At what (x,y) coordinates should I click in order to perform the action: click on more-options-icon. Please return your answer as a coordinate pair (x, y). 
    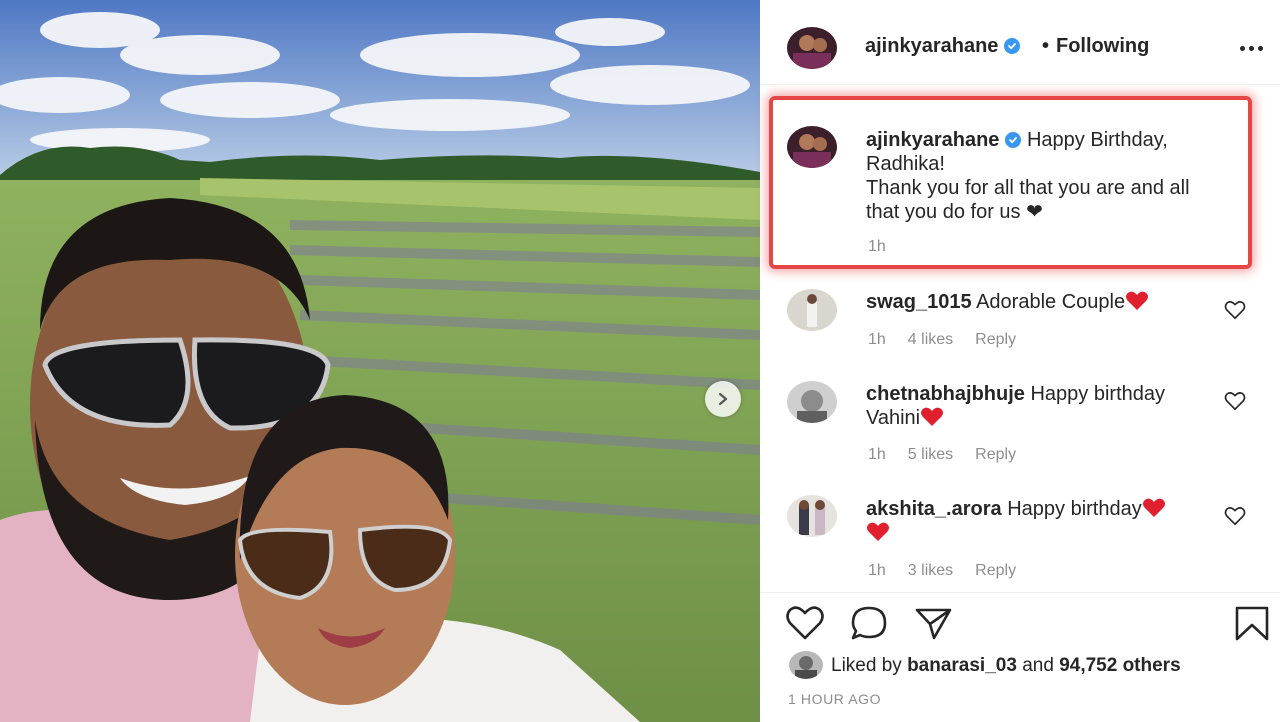
    Looking at the image, I should click on (1255, 48).